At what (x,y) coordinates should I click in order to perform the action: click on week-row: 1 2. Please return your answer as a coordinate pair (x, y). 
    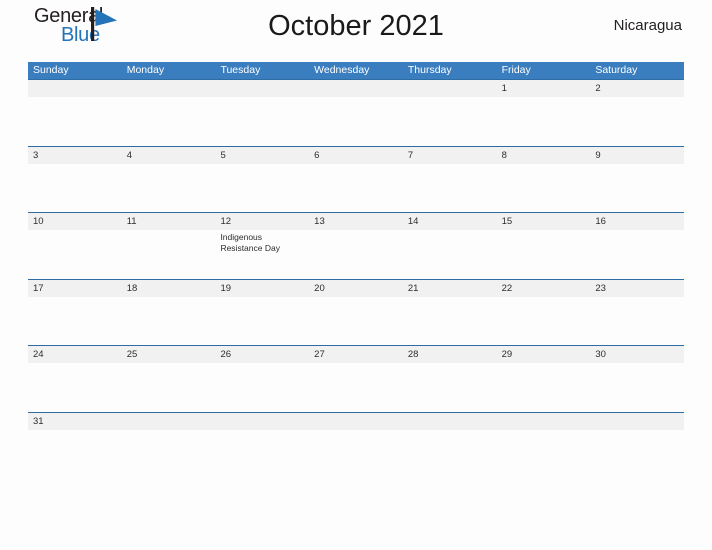
    Looking at the image, I should click on (356, 112).